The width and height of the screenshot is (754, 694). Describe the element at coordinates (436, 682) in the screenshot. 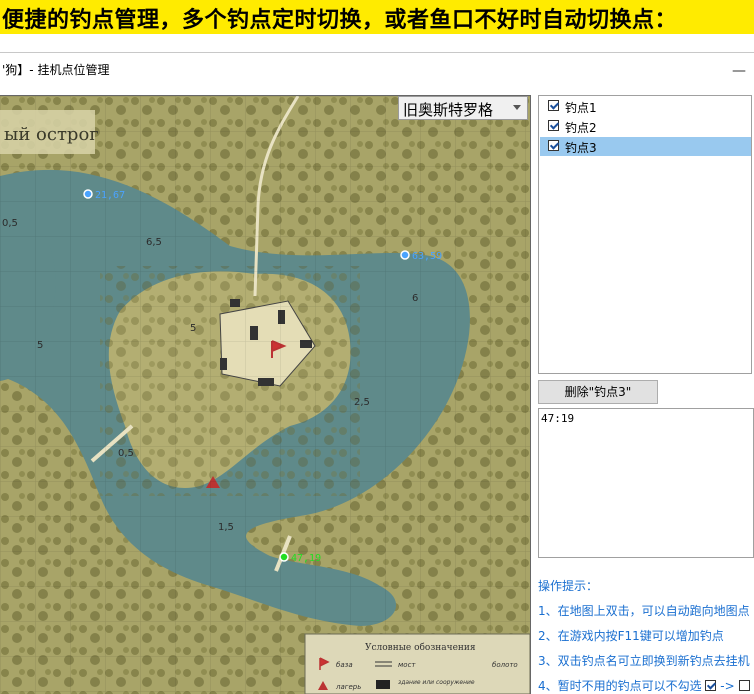

I see `legend-item: здание или сооружение` at that location.